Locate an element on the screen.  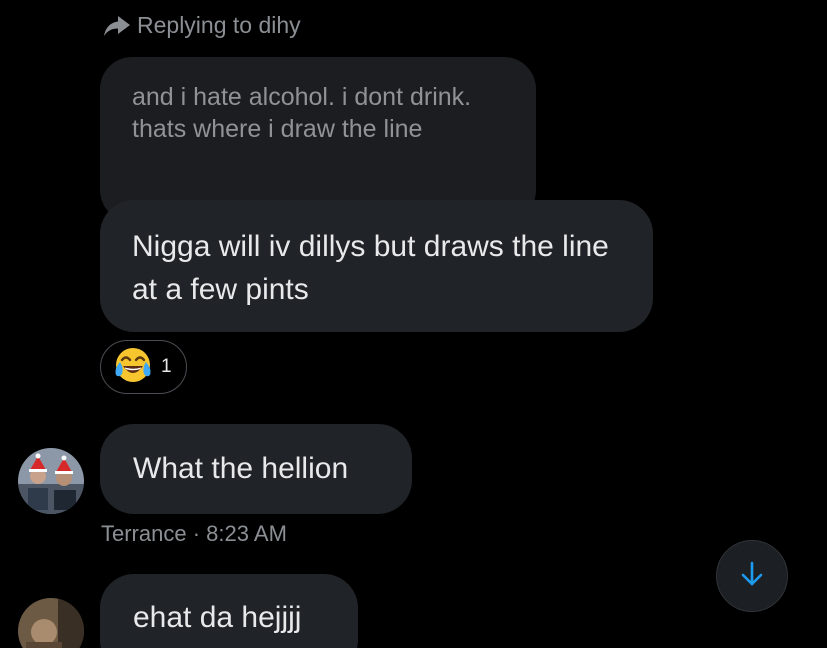
laughing-crying-emoji-icon is located at coordinates (133, 367).